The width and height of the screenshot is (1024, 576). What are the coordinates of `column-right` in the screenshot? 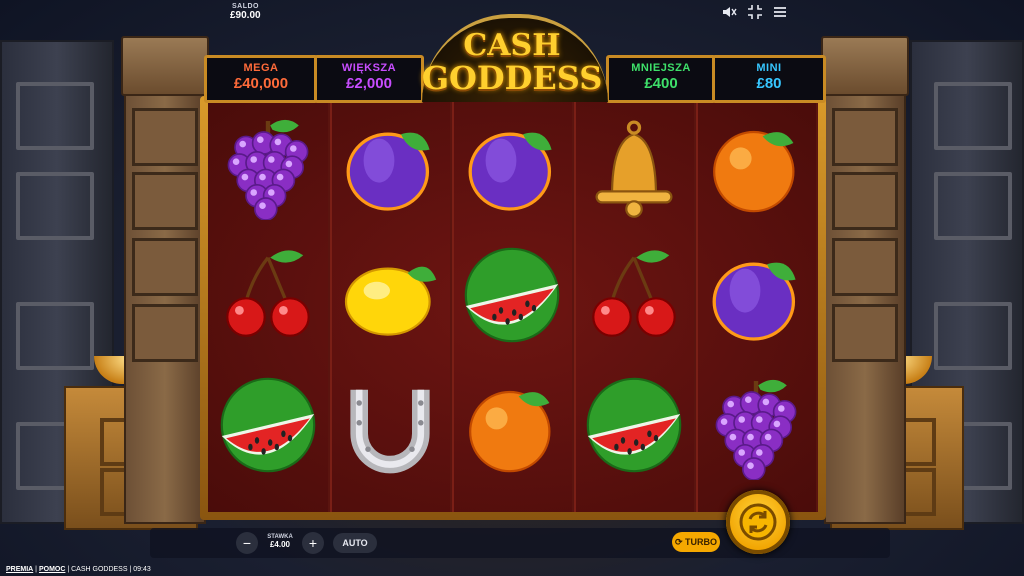 It's located at (865, 282).